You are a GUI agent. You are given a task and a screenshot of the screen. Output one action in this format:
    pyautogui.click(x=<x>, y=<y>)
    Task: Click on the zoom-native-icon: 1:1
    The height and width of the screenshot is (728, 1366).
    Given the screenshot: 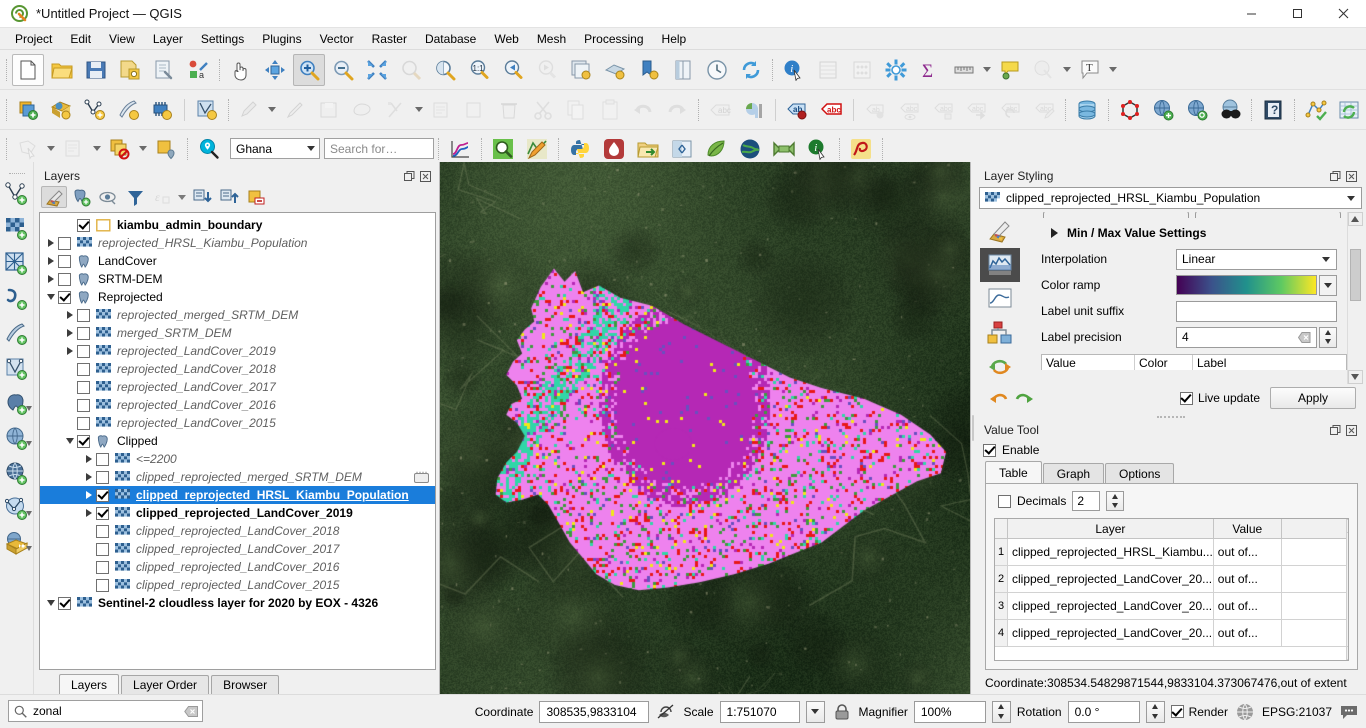 What is the action you would take?
    pyautogui.click(x=479, y=70)
    